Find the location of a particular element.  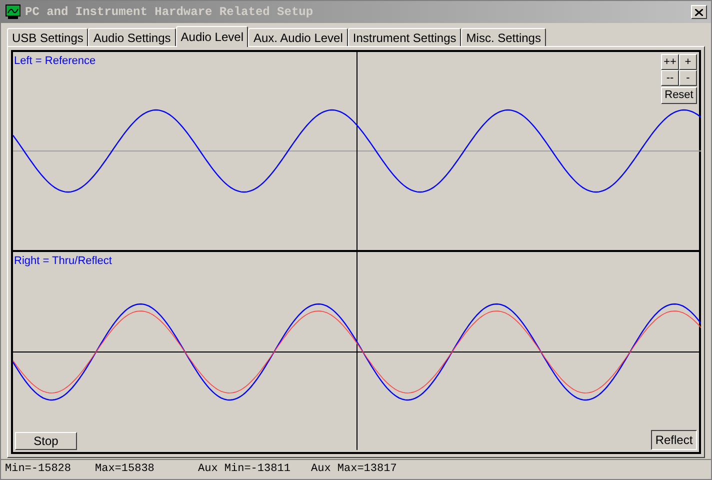

status-text: Max=15838 is located at coordinates (125, 470).